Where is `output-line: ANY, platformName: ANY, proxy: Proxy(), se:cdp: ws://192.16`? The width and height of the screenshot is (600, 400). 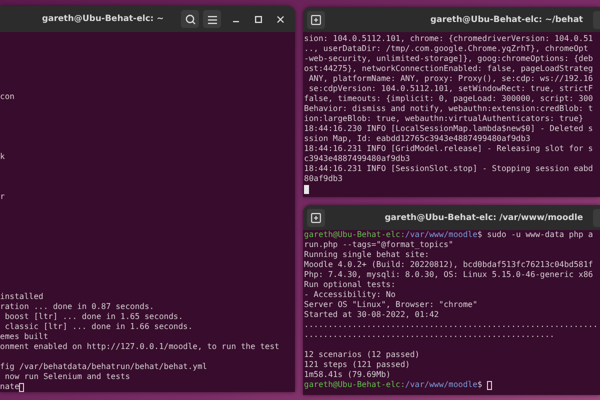
output-line: ANY, platformName: ANY, proxy: Proxy(), se:cdp: ws://192.16 is located at coordinates (450, 79).